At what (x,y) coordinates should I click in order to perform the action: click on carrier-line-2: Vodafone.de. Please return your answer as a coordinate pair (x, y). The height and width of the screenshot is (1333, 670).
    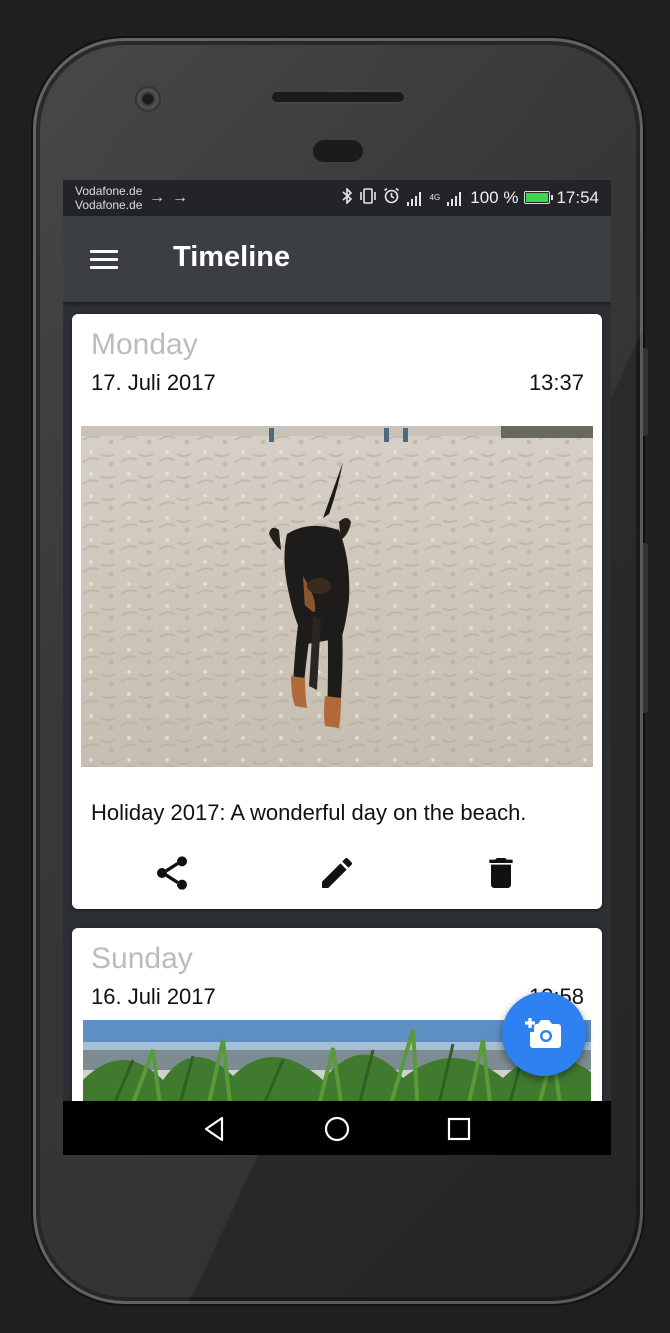
    Looking at the image, I should click on (109, 205).